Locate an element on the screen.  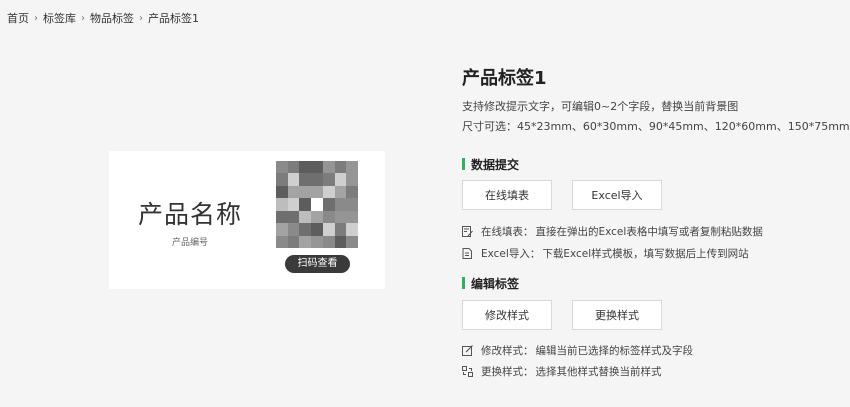
qr-code-image is located at coordinates (317, 204).